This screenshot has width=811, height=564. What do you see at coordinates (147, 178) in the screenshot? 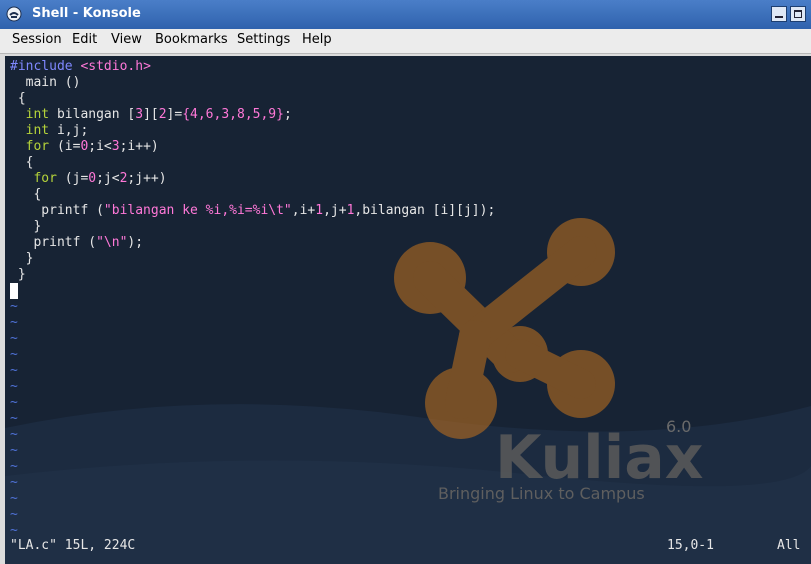
I see `code-token: ;j++)` at bounding box center [147, 178].